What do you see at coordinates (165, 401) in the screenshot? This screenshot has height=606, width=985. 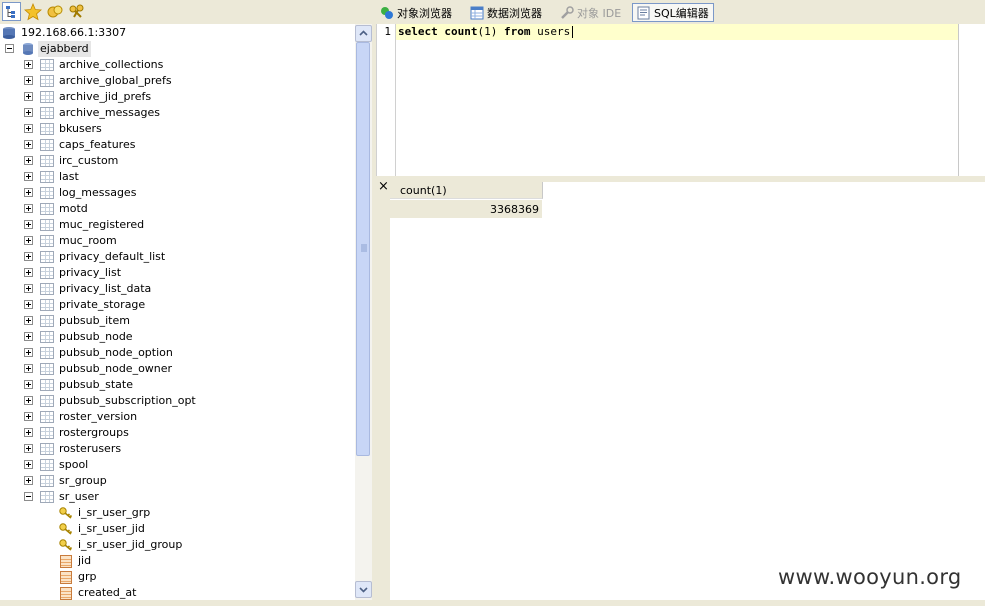 I see `tree-table-node: pubsub_subscription_opt` at bounding box center [165, 401].